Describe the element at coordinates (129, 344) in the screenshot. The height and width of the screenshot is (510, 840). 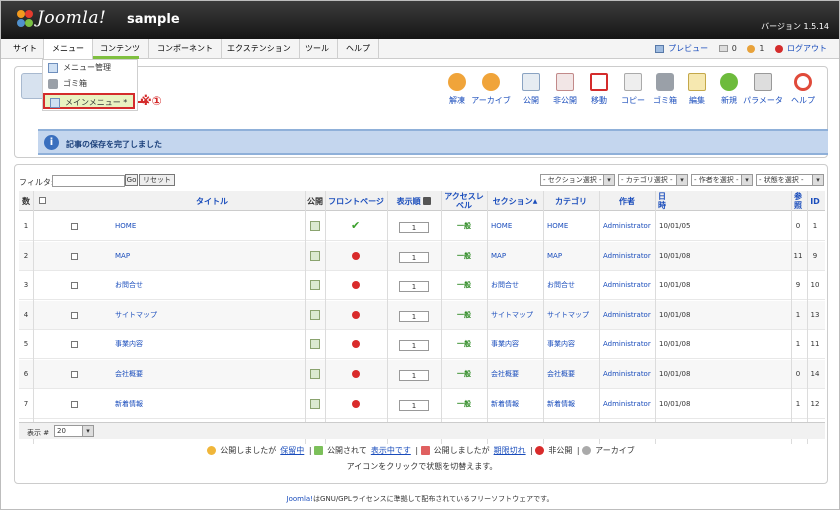
I see `row-title-link: 事業内容` at that location.